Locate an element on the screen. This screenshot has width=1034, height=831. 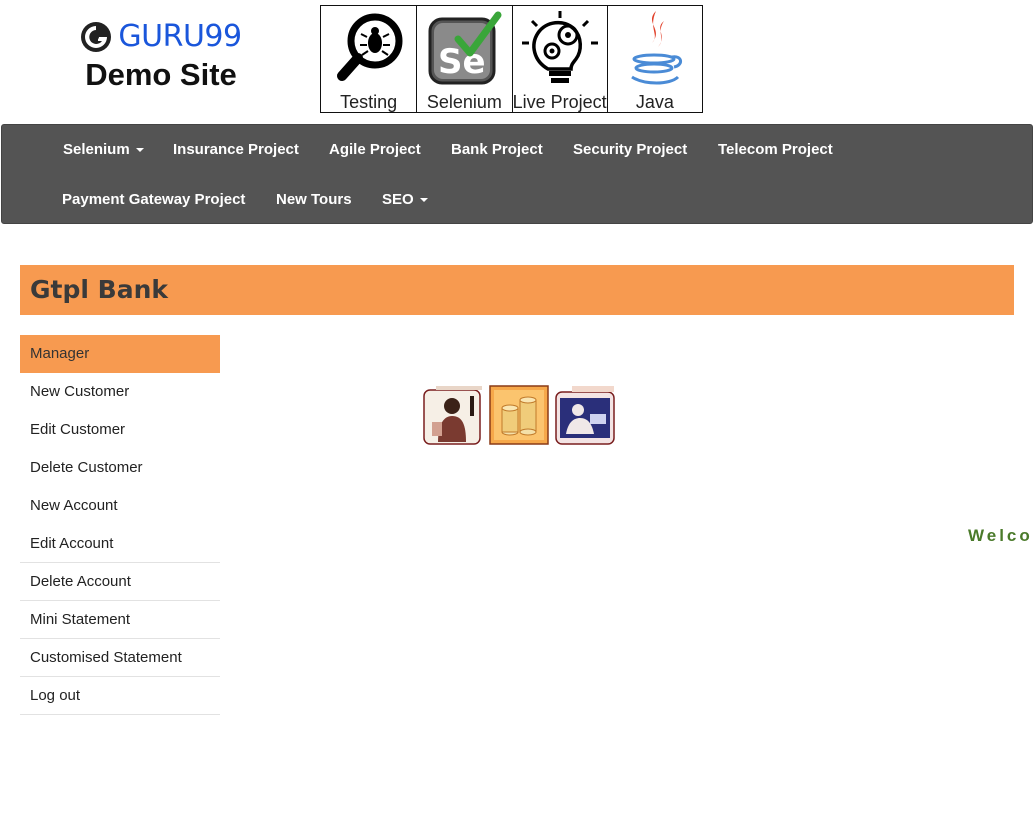
welcome-marquee: Welco is located at coordinates (1000, 535).